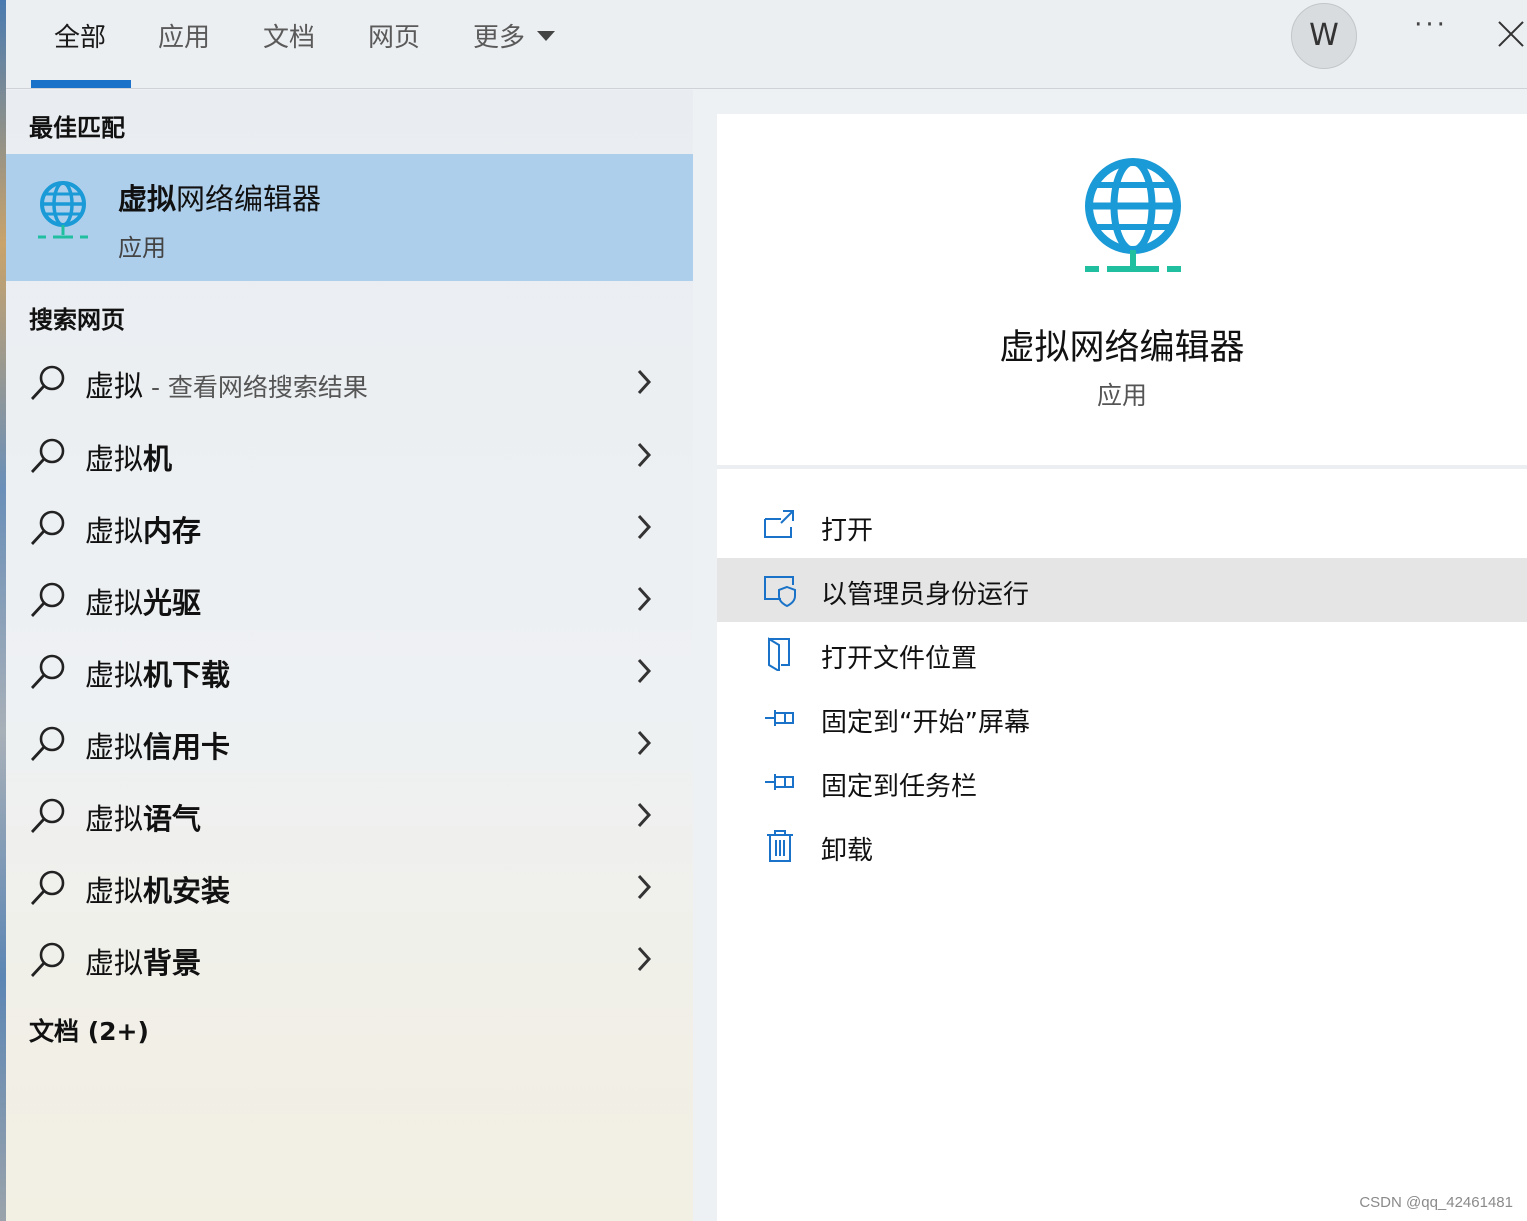 The width and height of the screenshot is (1527, 1221). Describe the element at coordinates (1122, 846) in the screenshot. I see `uninstall-action: 卸载` at that location.